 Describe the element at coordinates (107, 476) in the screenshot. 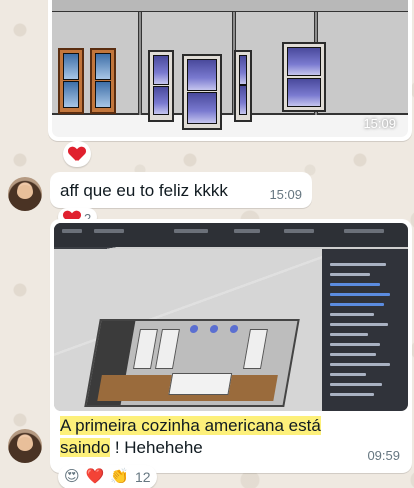

I see `reaction-bar: 😍 ❤️ 👏 12` at that location.